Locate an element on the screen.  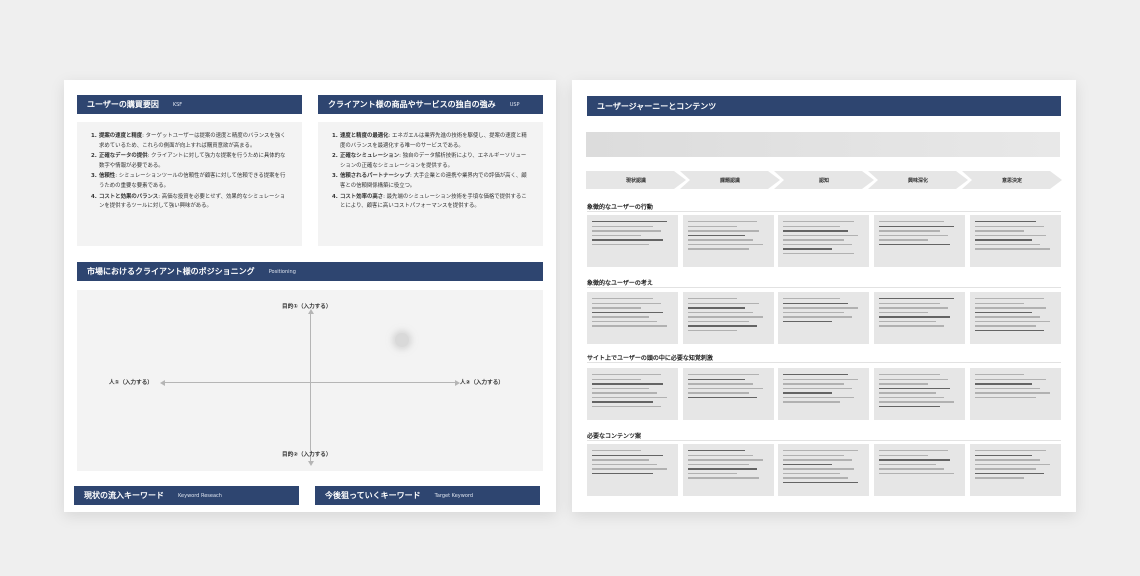
usp-subtitle: USP is located at coordinates (514, 104).